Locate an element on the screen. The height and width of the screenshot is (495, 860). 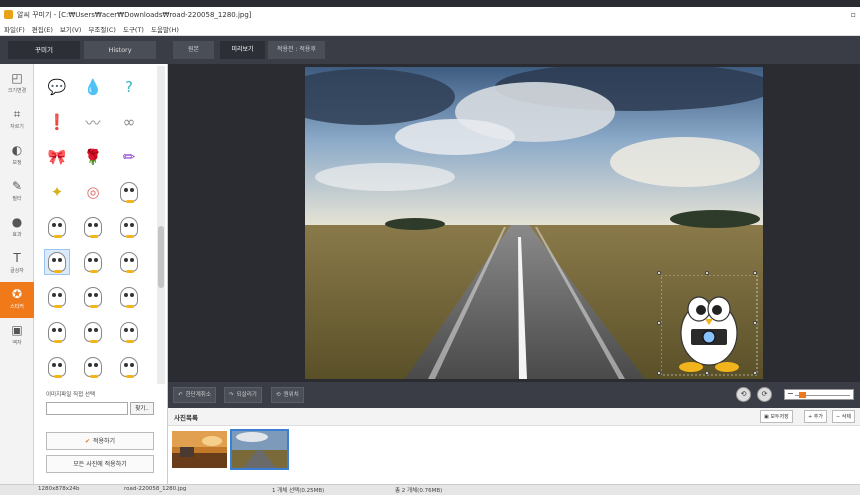
sticker-item: ? is located at coordinates (129, 87).